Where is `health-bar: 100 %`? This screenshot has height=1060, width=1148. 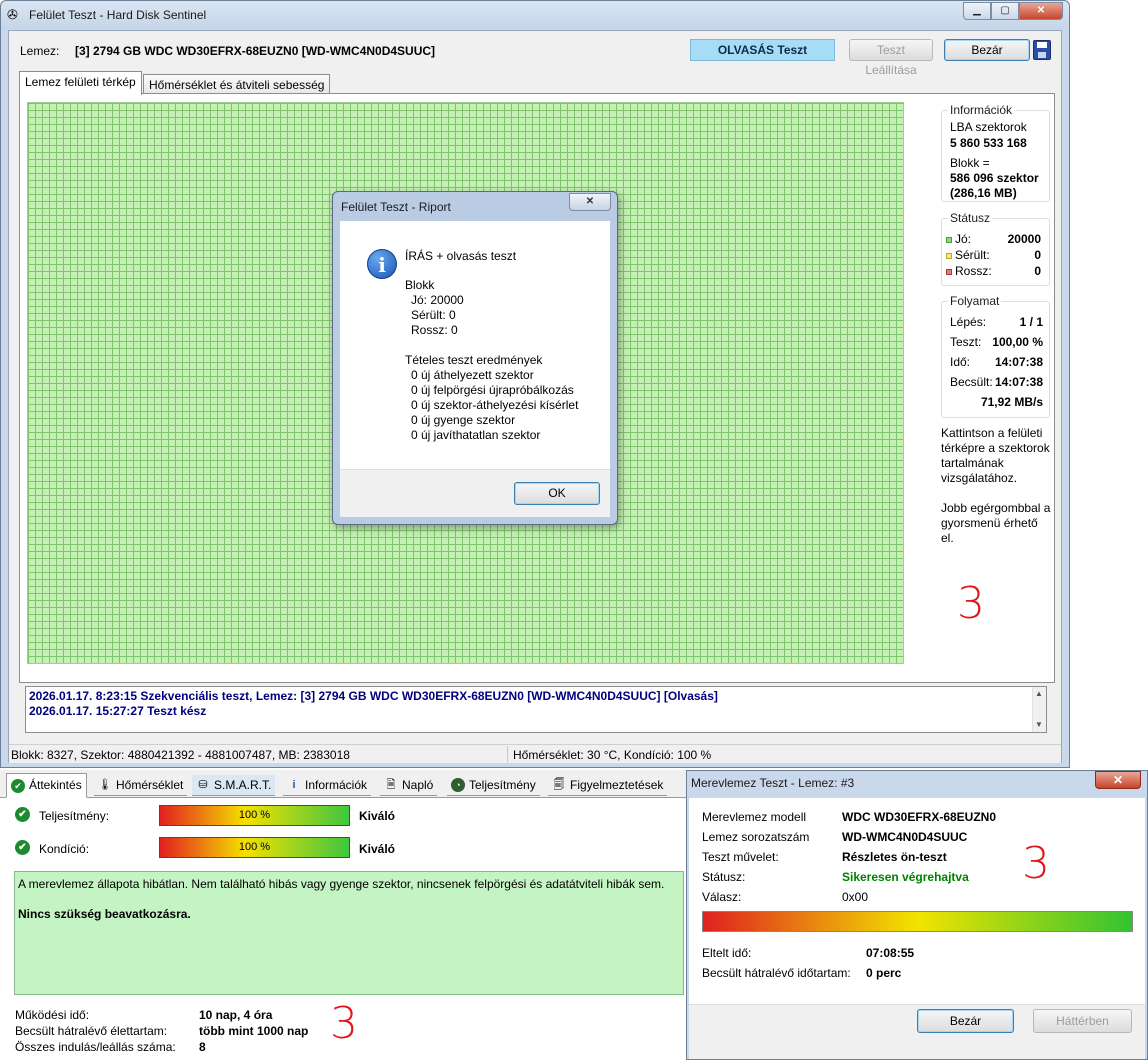 health-bar: 100 % is located at coordinates (254, 847).